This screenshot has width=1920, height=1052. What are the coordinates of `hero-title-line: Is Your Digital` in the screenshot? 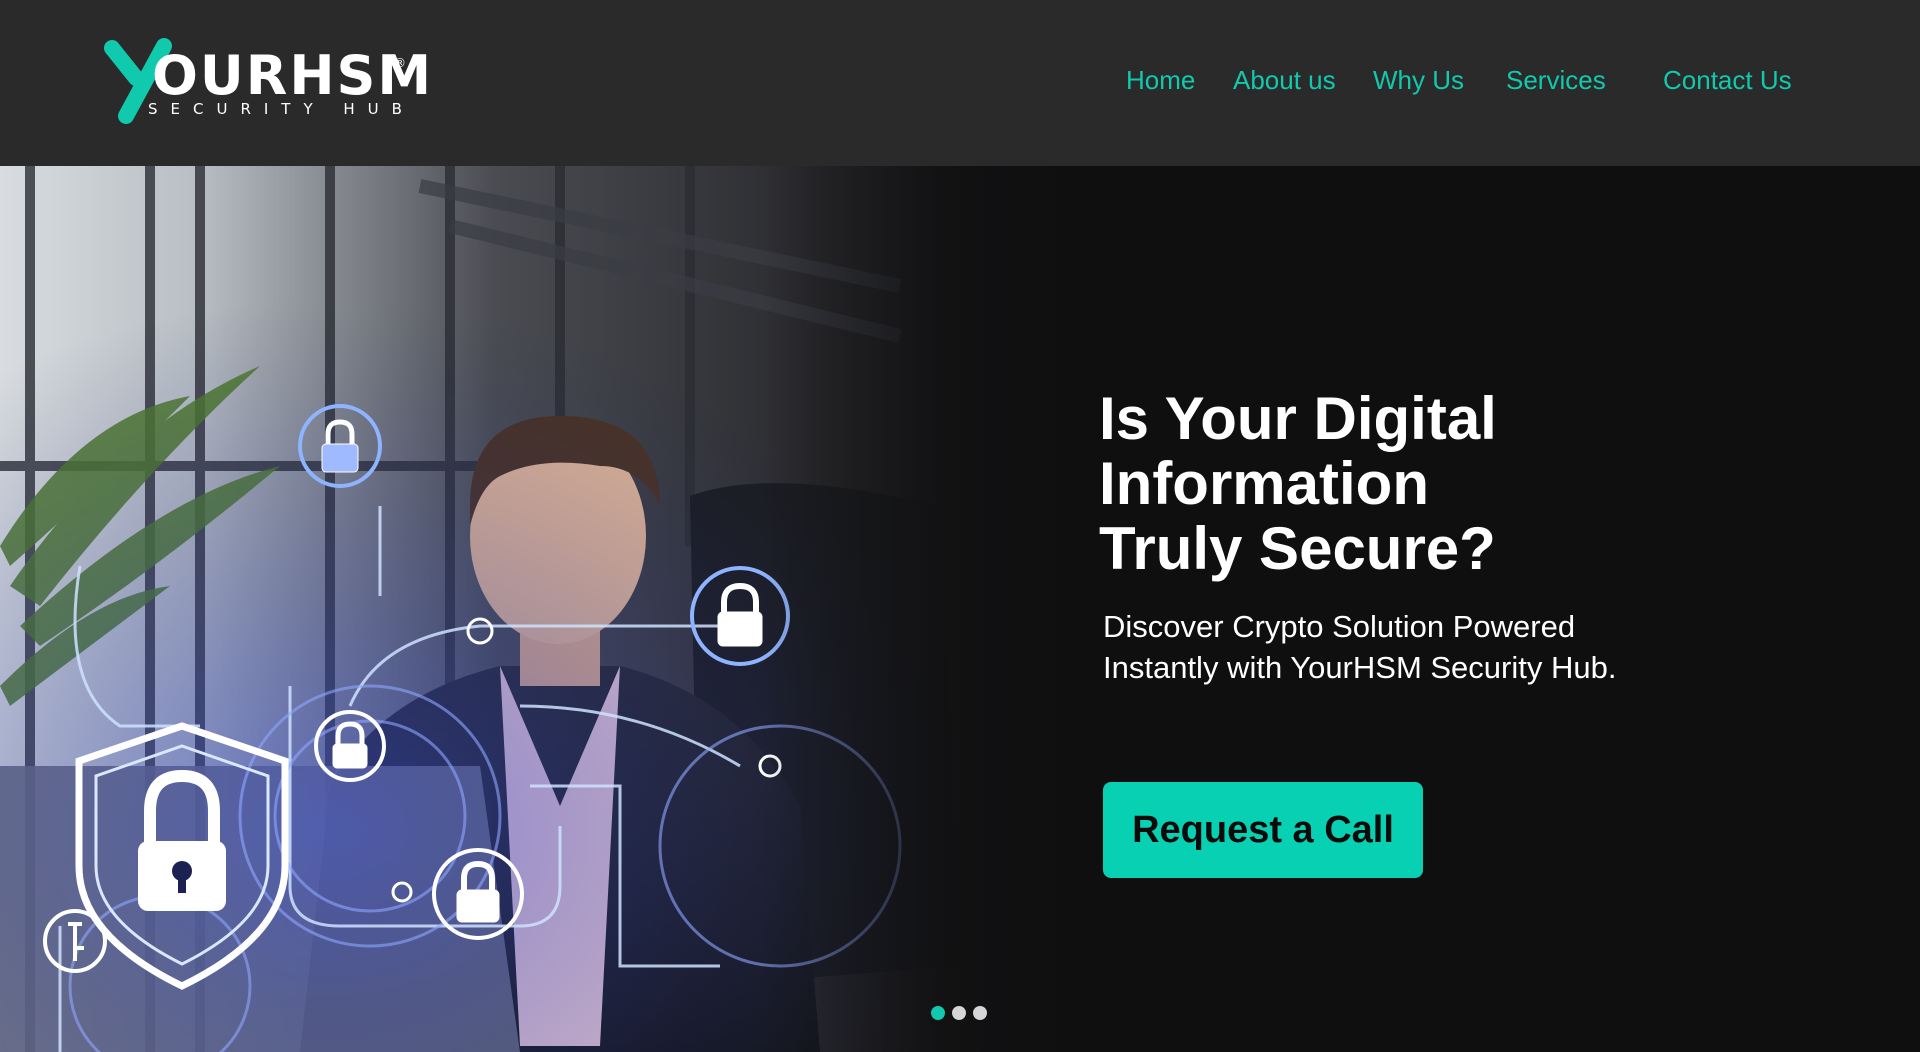 It's located at (1298, 418).